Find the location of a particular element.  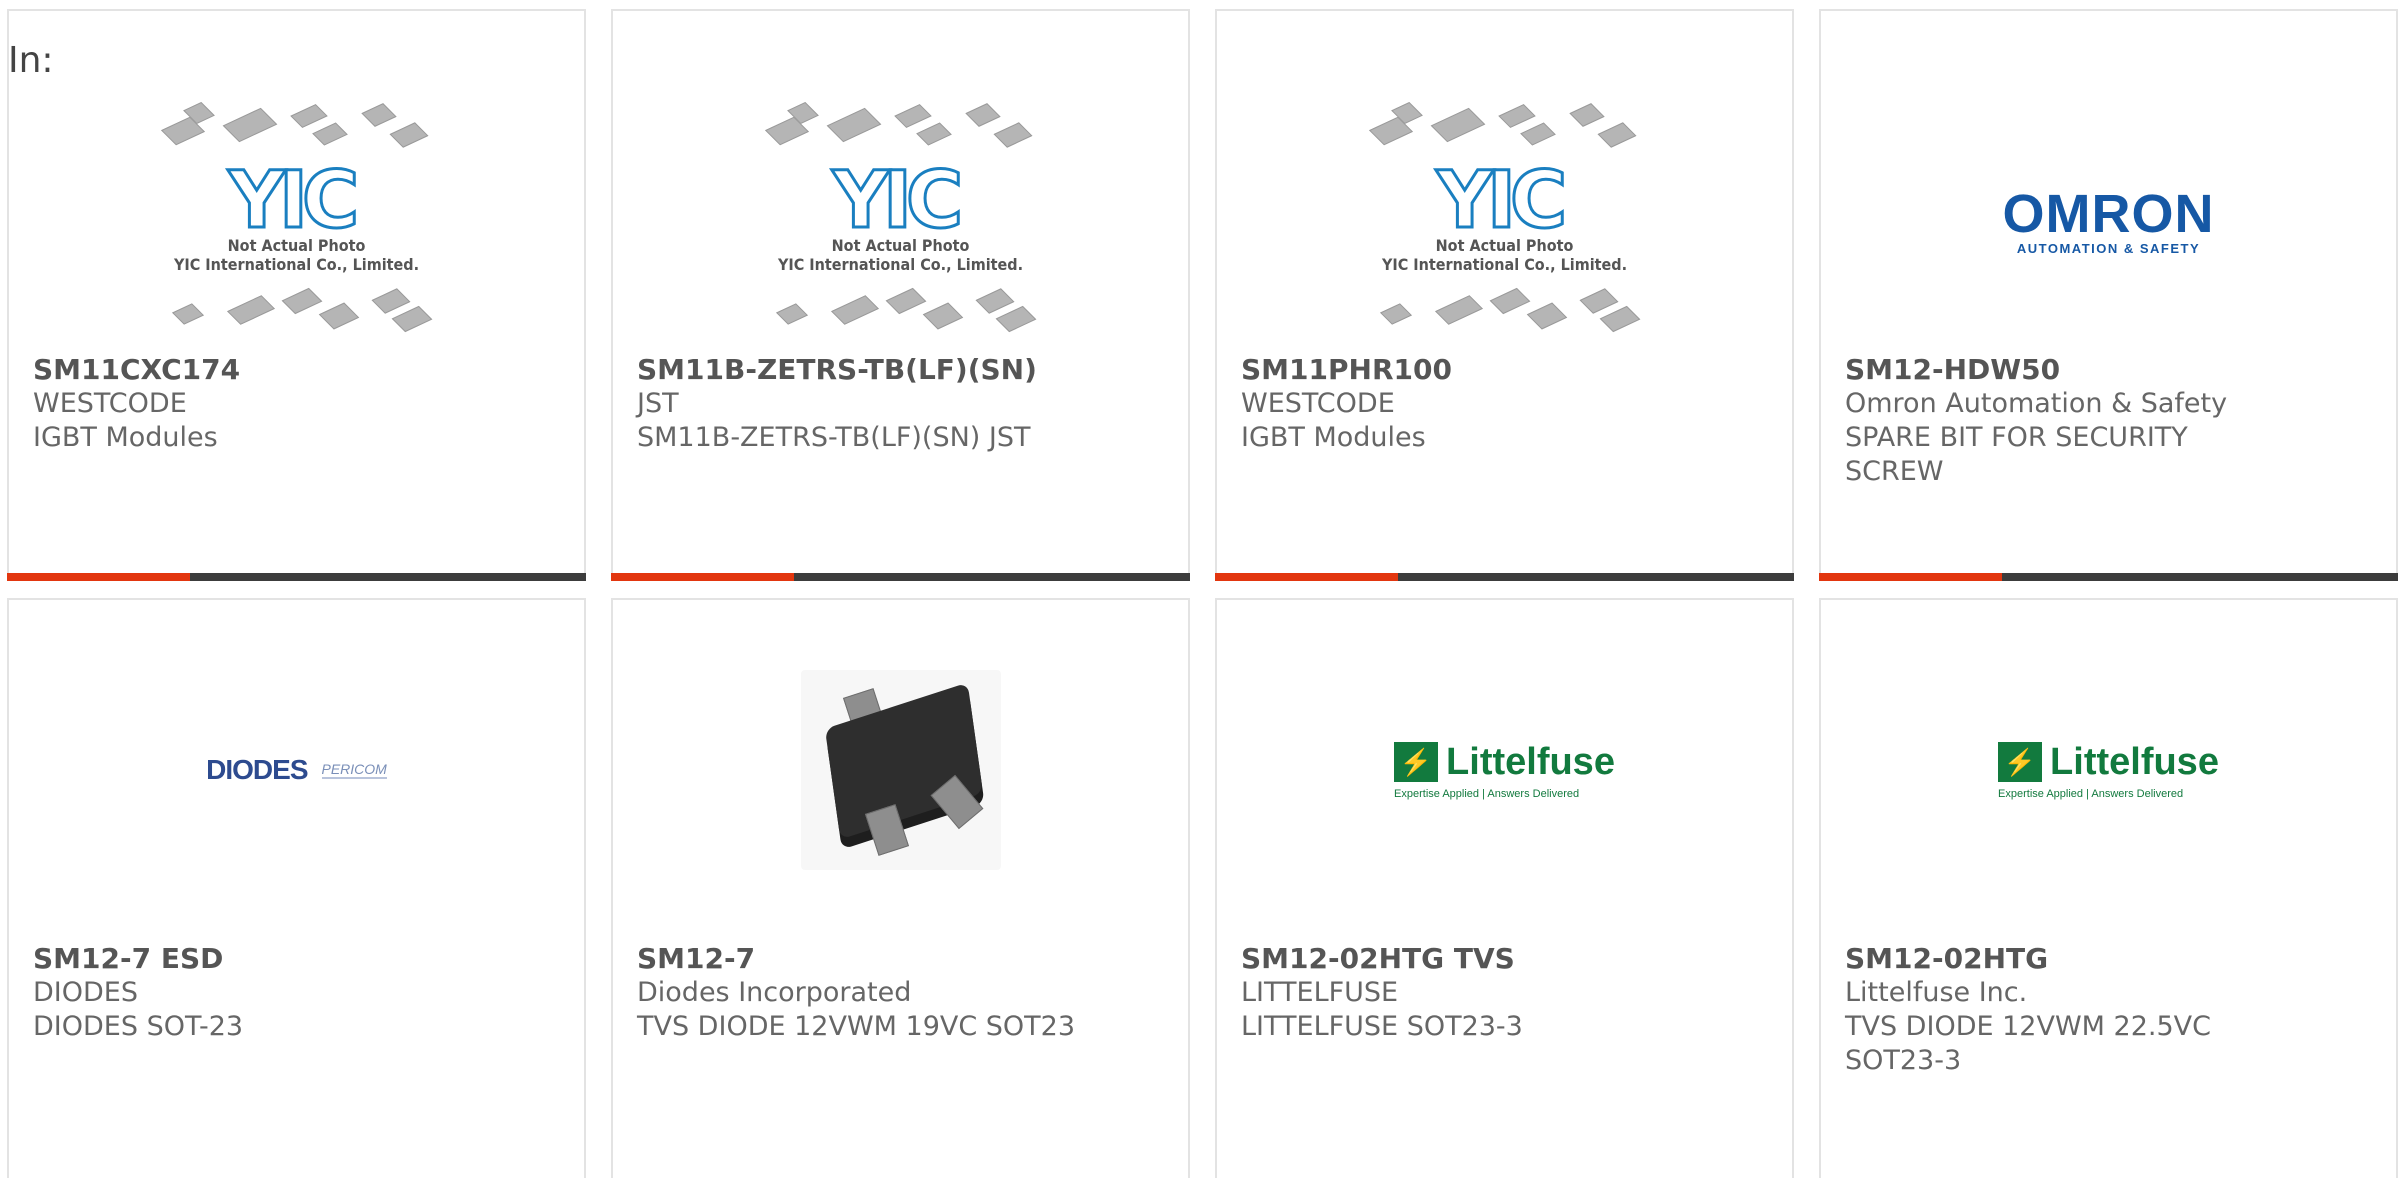

product-image is located at coordinates (900, 770).